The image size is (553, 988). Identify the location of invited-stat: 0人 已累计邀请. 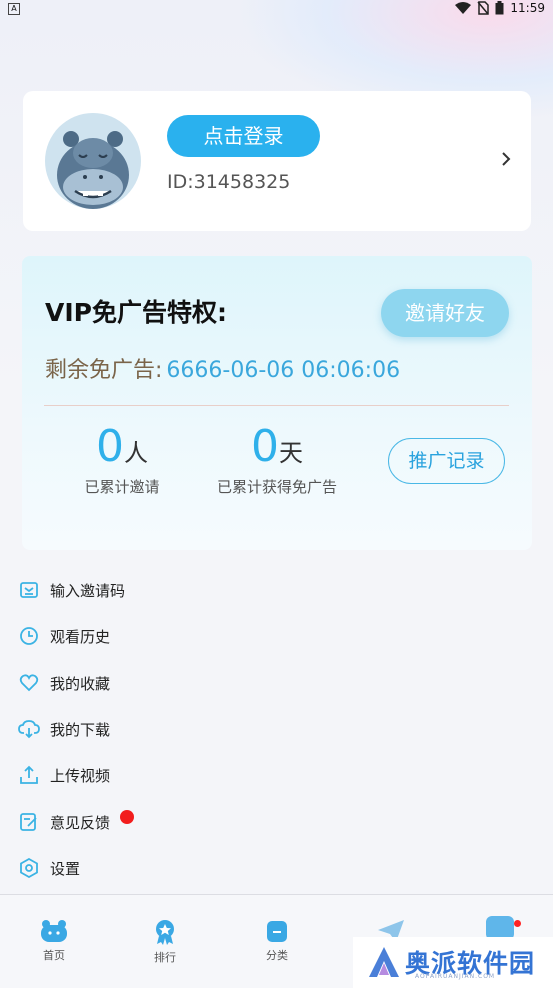
(122, 459).